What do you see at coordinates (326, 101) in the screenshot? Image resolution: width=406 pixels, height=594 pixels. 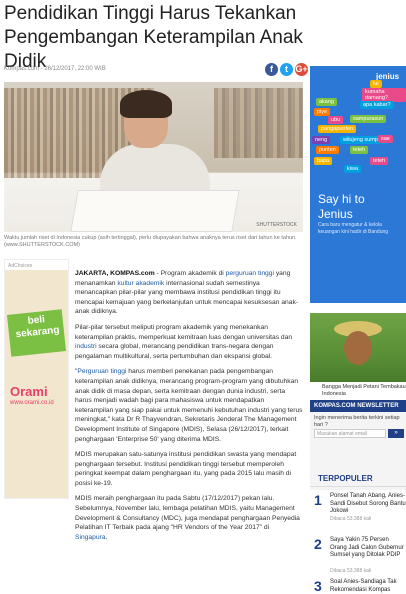 I see `jenius-word-tag: akang` at bounding box center [326, 101].